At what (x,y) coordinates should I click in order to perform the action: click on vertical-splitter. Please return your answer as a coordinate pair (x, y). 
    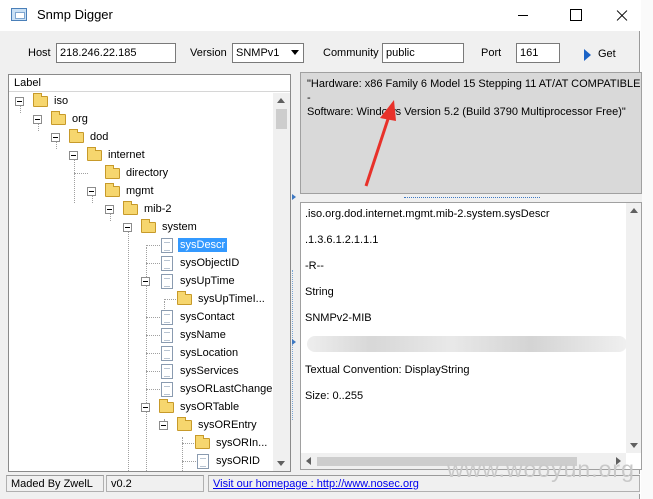
    Looking at the image, I should click on (294, 273).